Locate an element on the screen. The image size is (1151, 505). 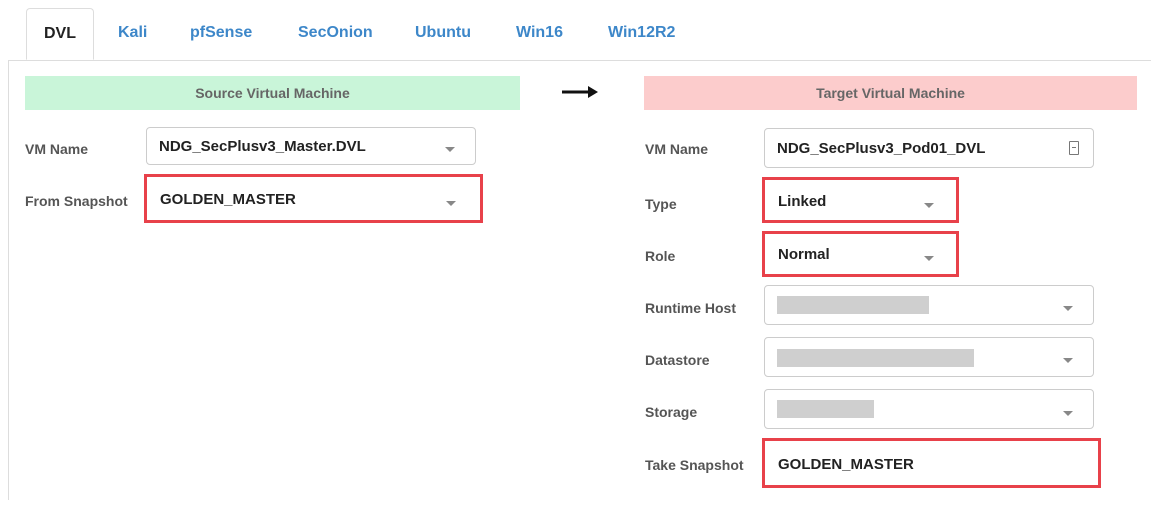
source-vm-name-select: NDG_SecPlusv3_Master.DVL is located at coordinates (311, 146).